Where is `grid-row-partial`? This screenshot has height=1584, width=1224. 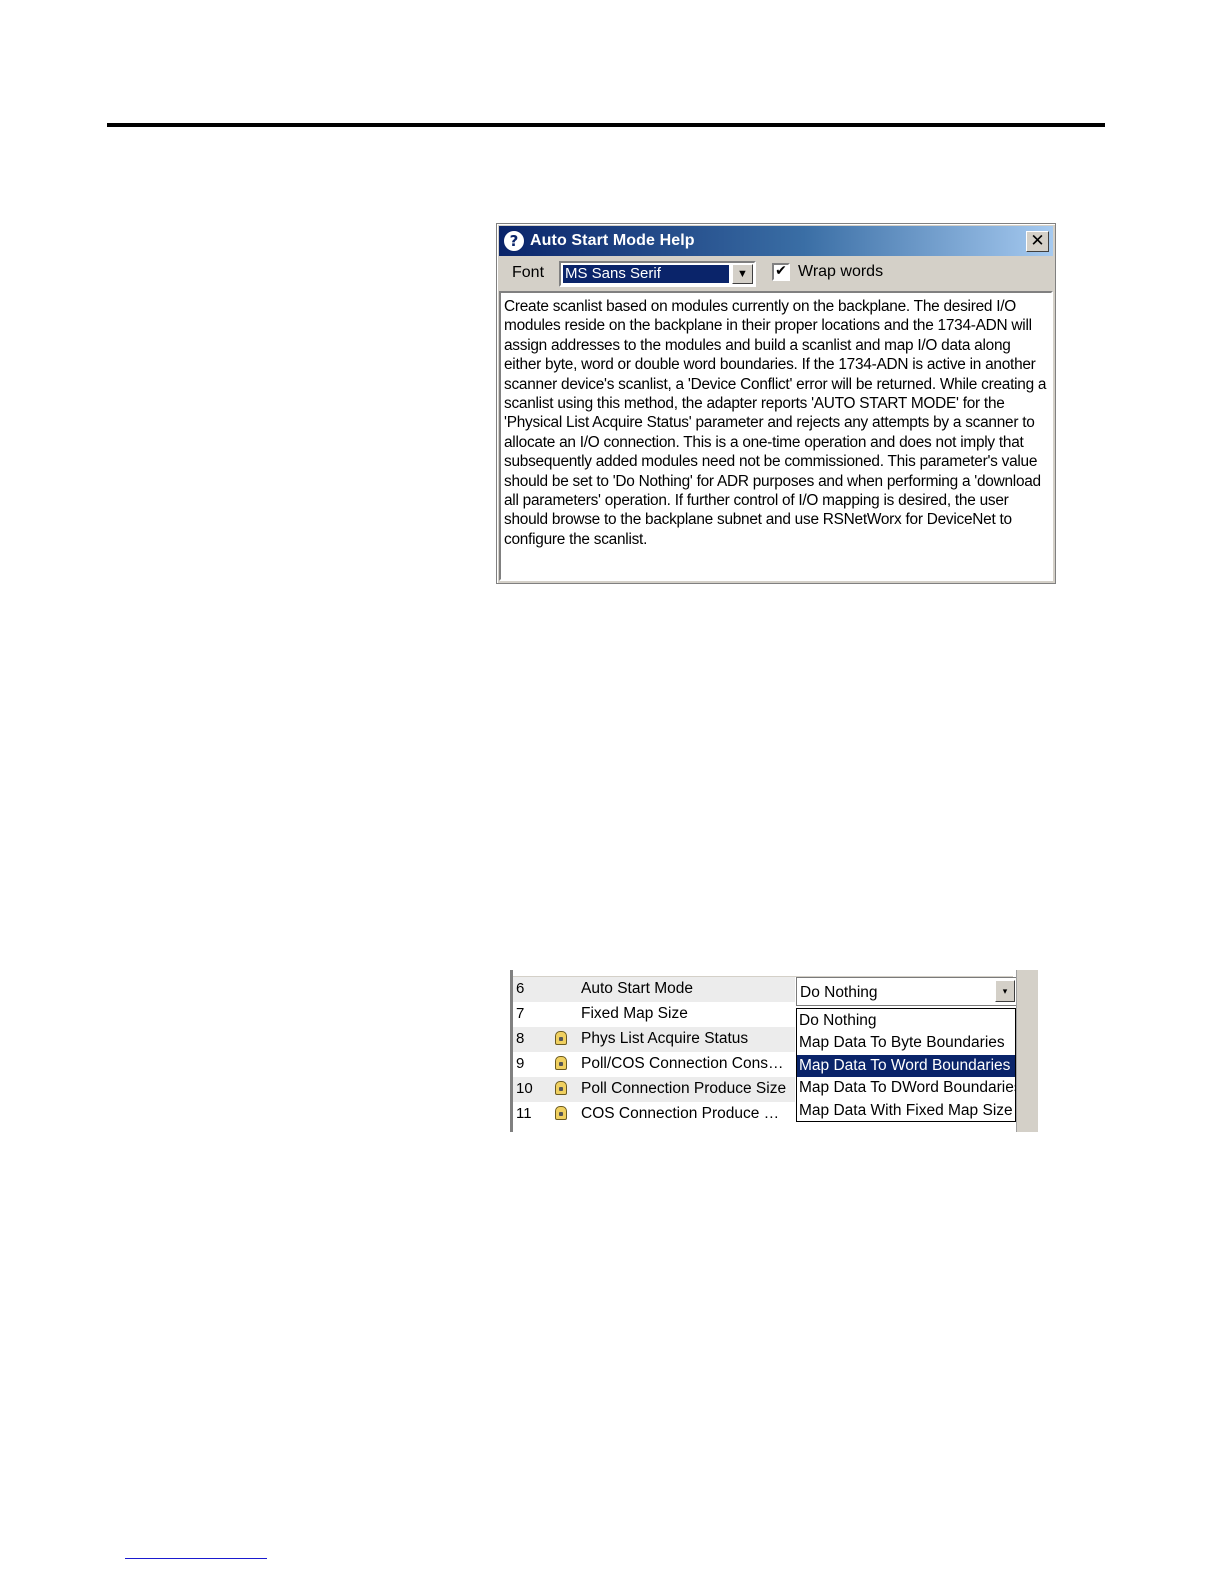
grid-row-partial is located at coordinates (763, 973).